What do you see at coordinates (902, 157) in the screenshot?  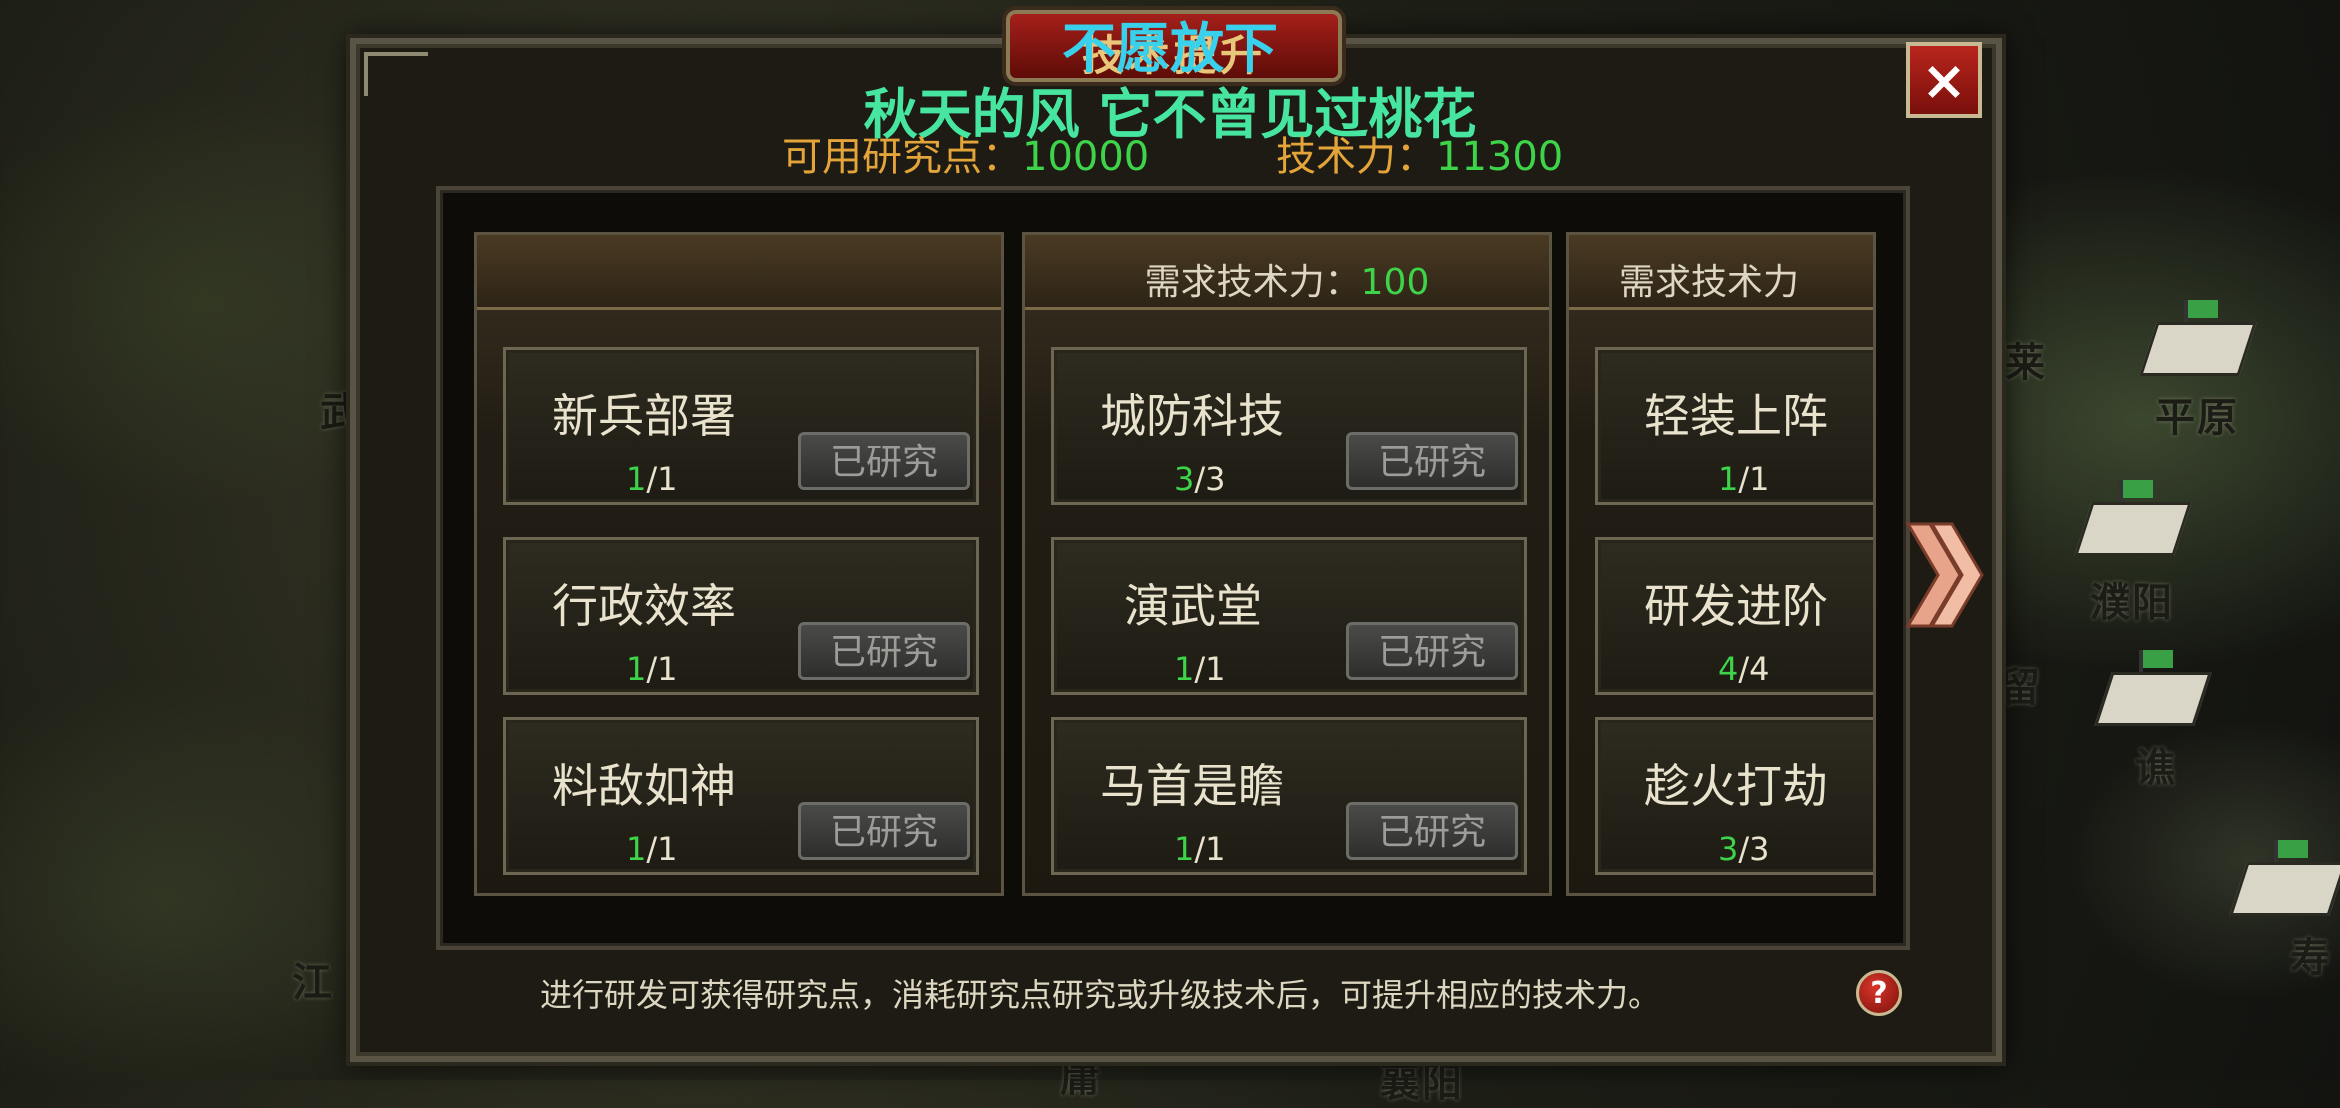 I see `research-points-label: 可用研究点：` at bounding box center [902, 157].